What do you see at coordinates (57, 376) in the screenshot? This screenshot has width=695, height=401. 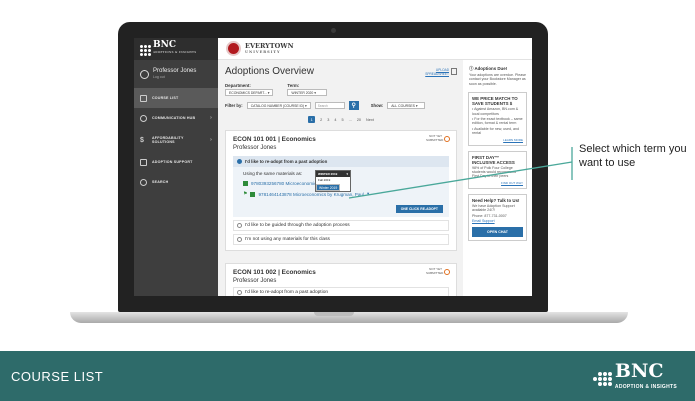 I see `footer-title: COURSE LIST` at bounding box center [57, 376].